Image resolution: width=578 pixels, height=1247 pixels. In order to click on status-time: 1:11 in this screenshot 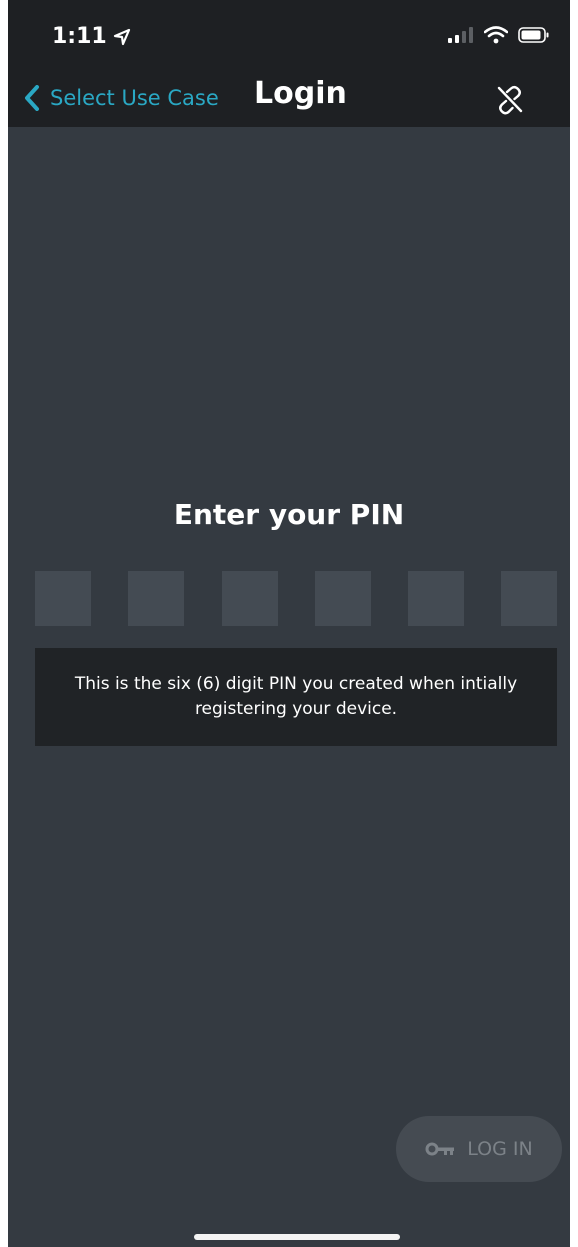, I will do `click(91, 36)`.